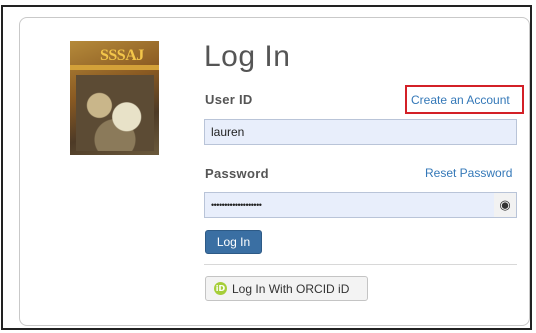  What do you see at coordinates (360, 132) in the screenshot?
I see `user-id-input: lauren` at bounding box center [360, 132].